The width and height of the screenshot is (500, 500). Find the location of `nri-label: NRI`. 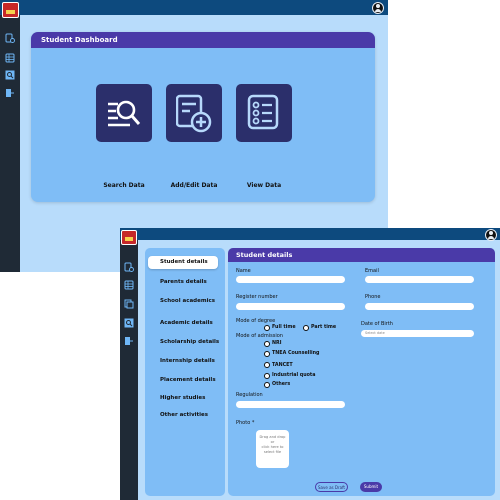

nri-label: NRI is located at coordinates (277, 343).